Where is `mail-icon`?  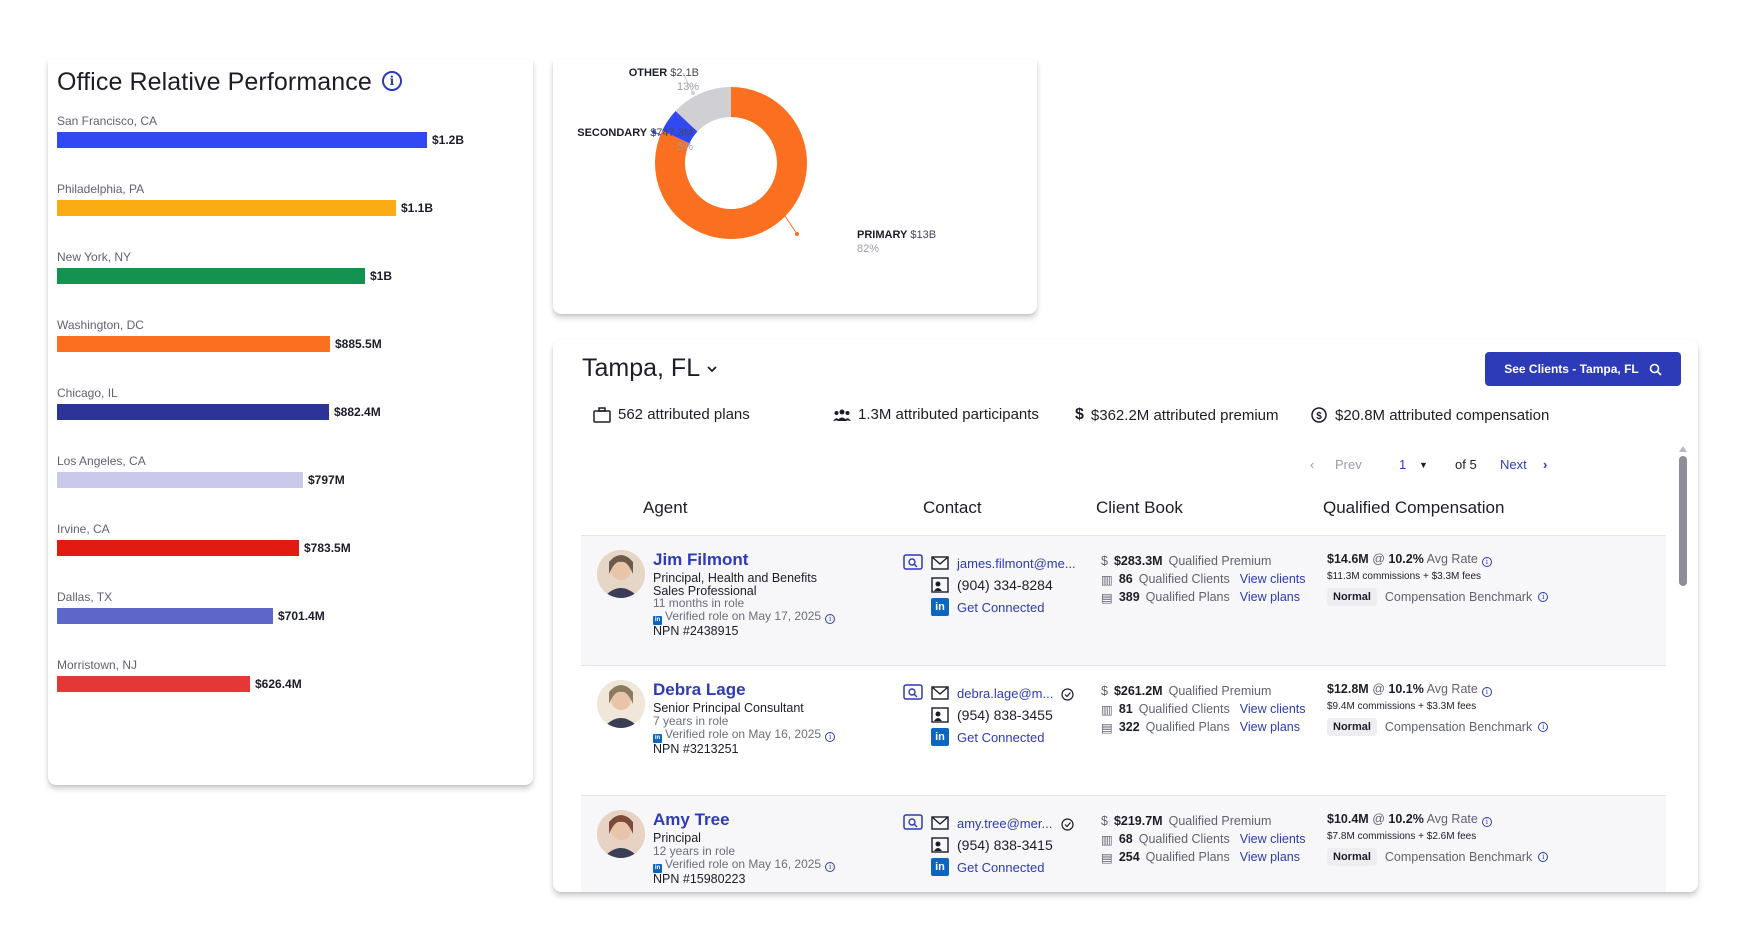 mail-icon is located at coordinates (940, 563).